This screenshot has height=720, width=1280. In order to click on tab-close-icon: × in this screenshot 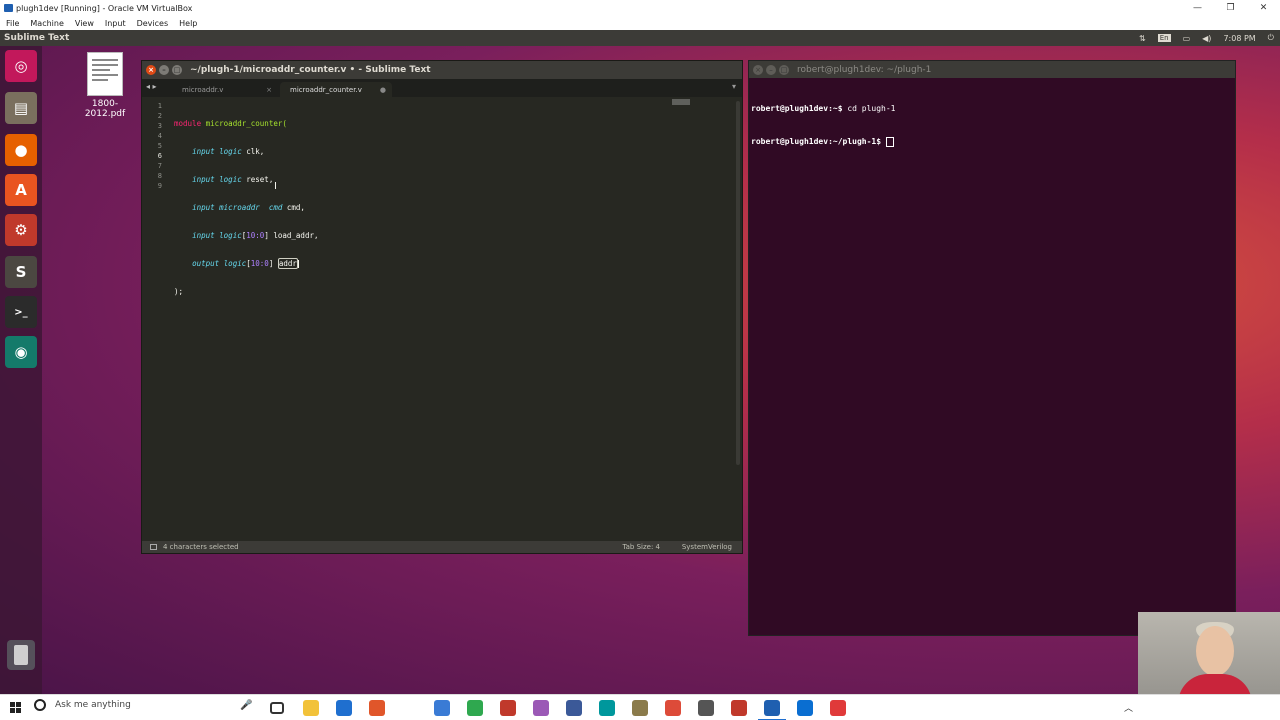, I will do `click(269, 90)`.